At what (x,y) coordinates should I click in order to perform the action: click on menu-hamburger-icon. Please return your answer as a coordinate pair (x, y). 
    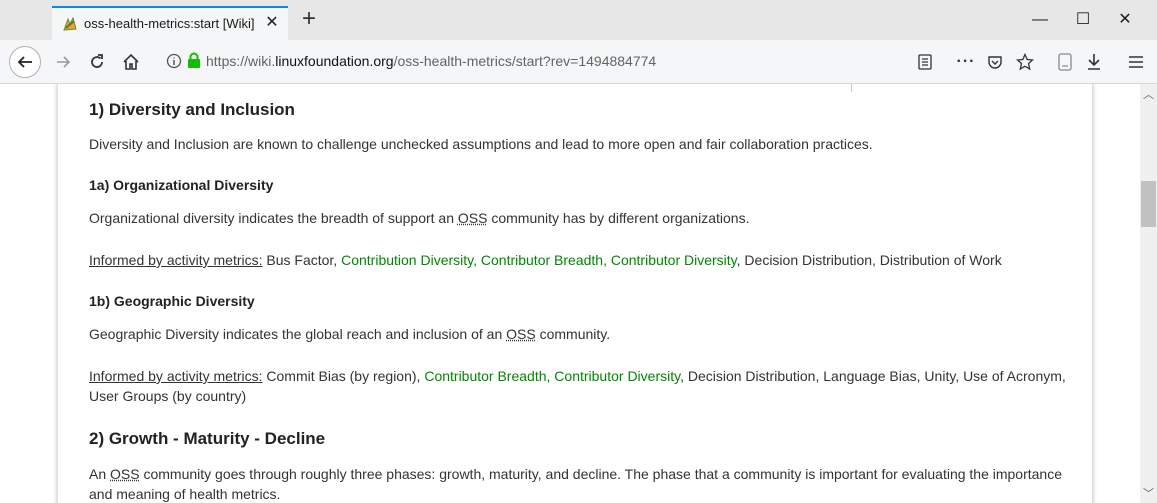
    Looking at the image, I should click on (1136, 62).